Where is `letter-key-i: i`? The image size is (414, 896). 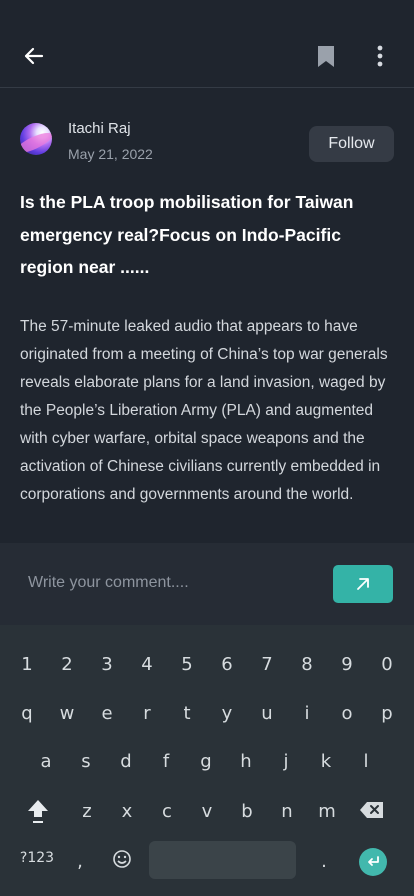 letter-key-i: i is located at coordinates (307, 713).